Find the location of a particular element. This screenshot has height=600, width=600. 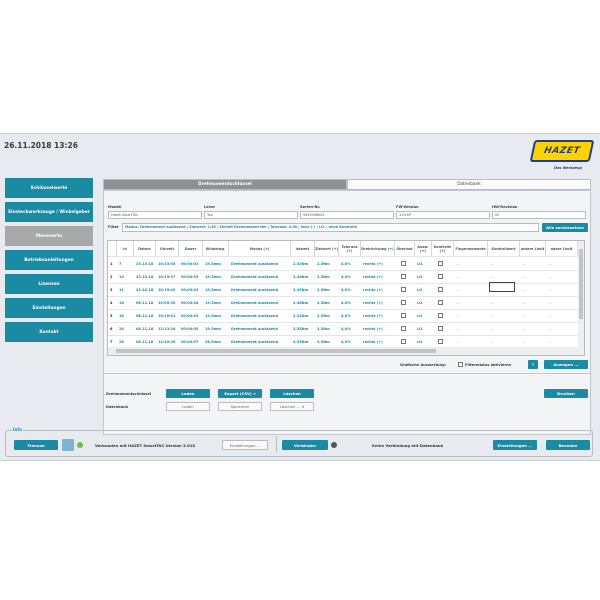

table-cell: 23.10.18 is located at coordinates (145, 276).